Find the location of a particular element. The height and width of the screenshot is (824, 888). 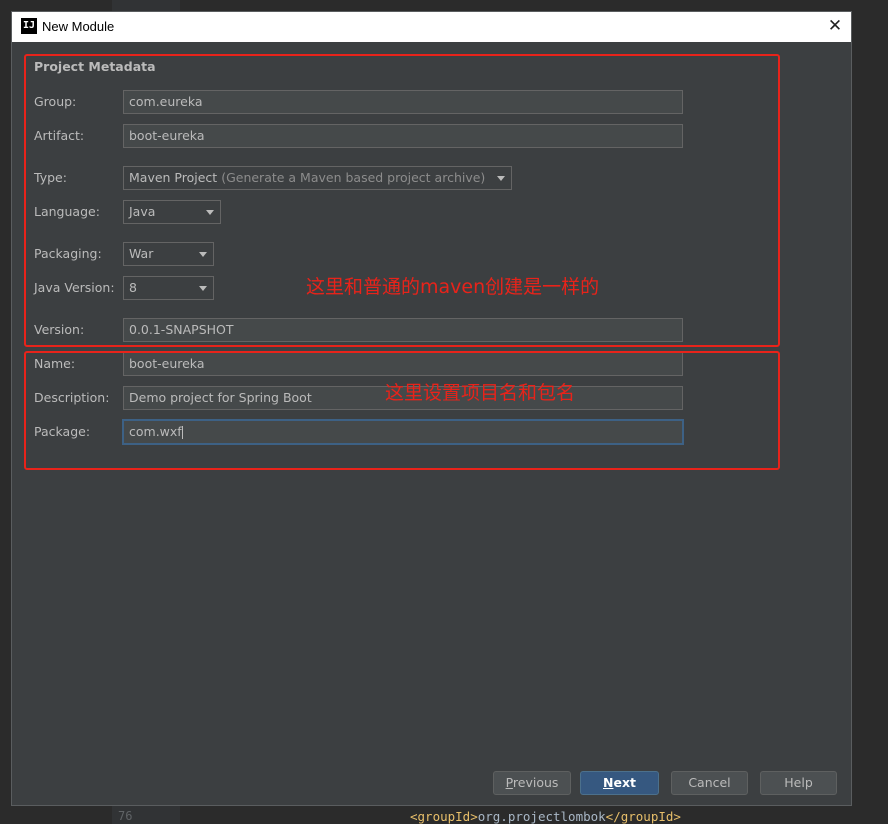

annotation-note-metadata: 这里和普通的maven创建是一样的 is located at coordinates (453, 287).